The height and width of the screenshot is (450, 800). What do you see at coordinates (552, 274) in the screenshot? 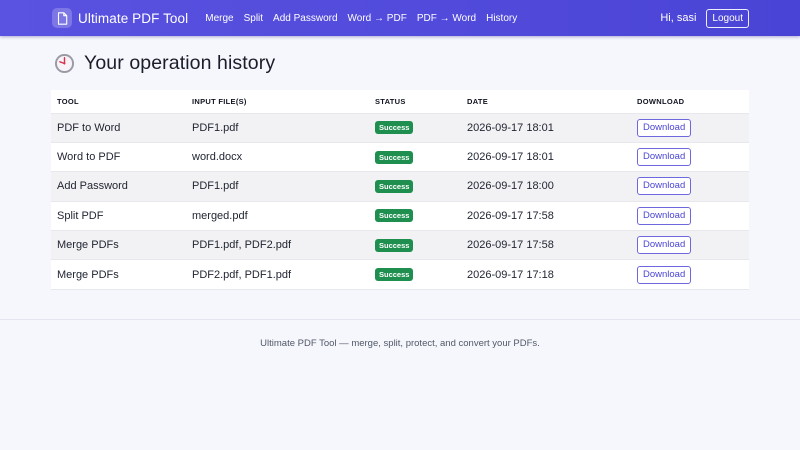
I see `cell-date: 2026-09-17 17:18` at bounding box center [552, 274].